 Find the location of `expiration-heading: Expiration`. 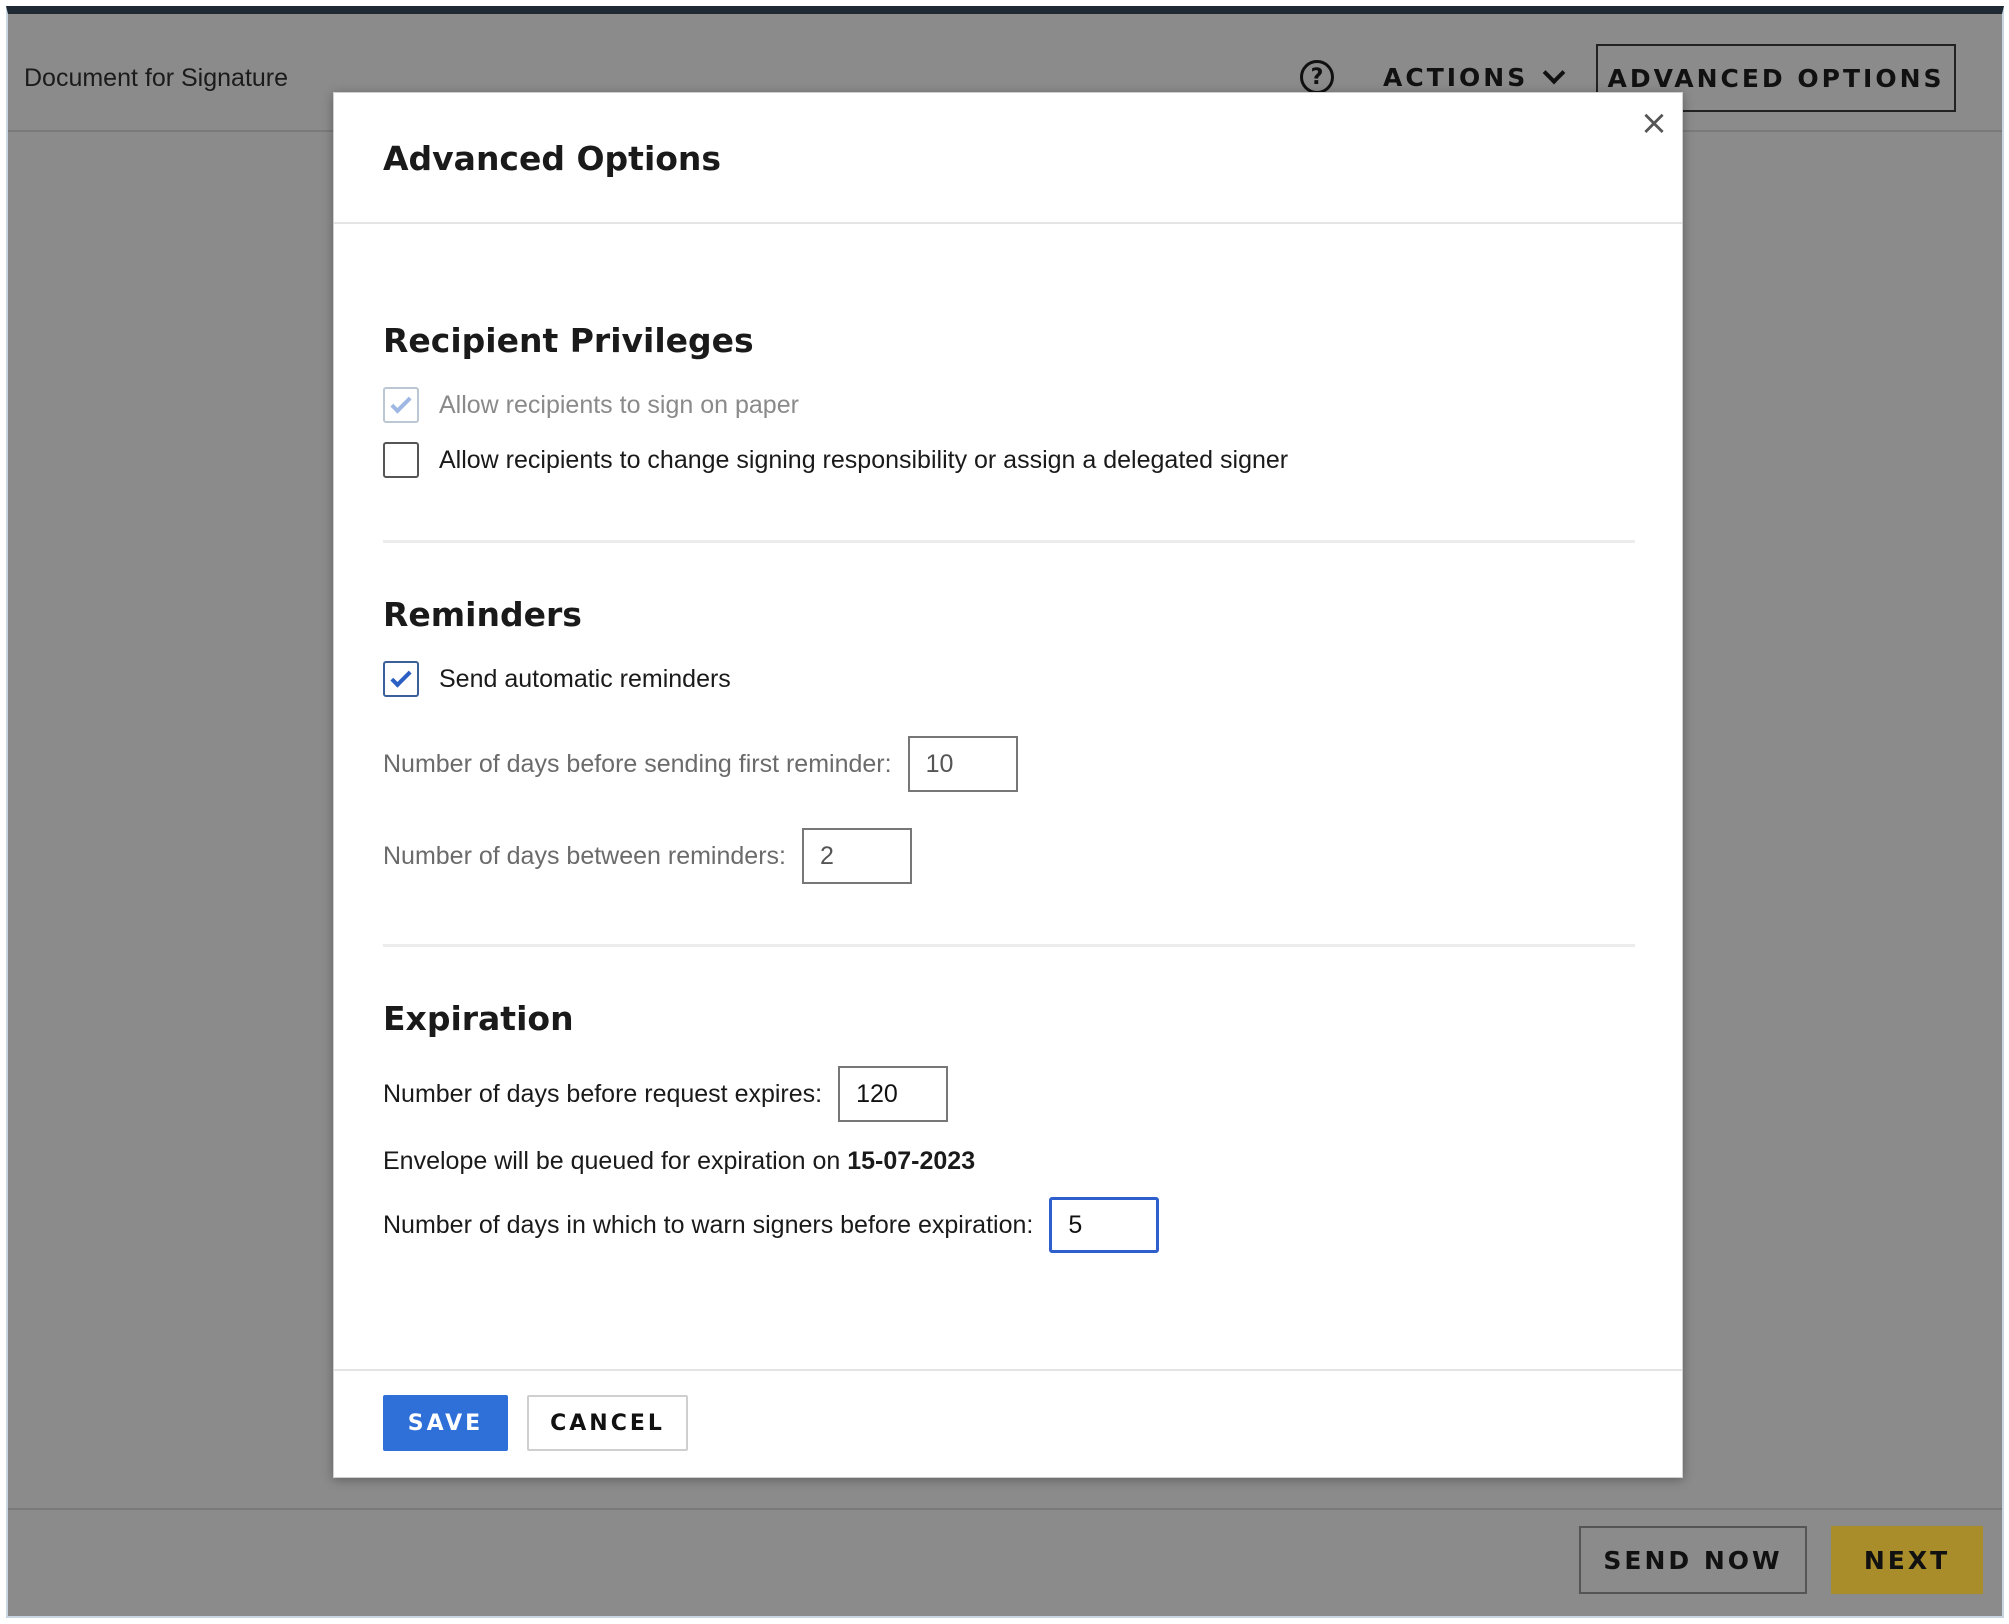

expiration-heading: Expiration is located at coordinates (478, 1018).